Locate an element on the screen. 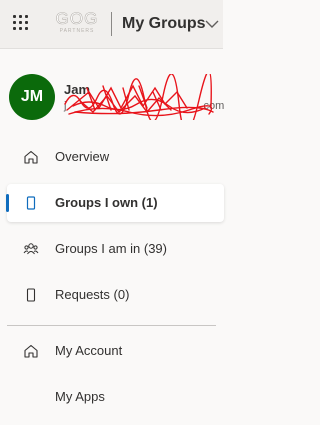 This screenshot has height=425, width=320. company-logo: GOG PARTNERS is located at coordinates (77, 23).